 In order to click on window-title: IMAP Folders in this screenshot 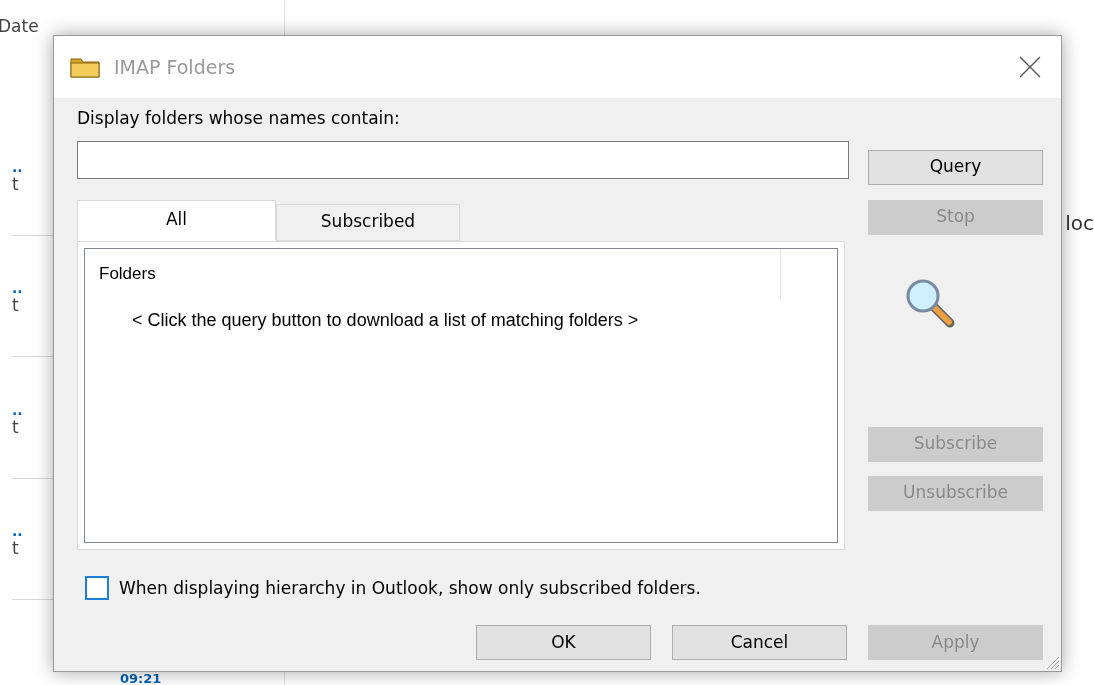, I will do `click(175, 67)`.